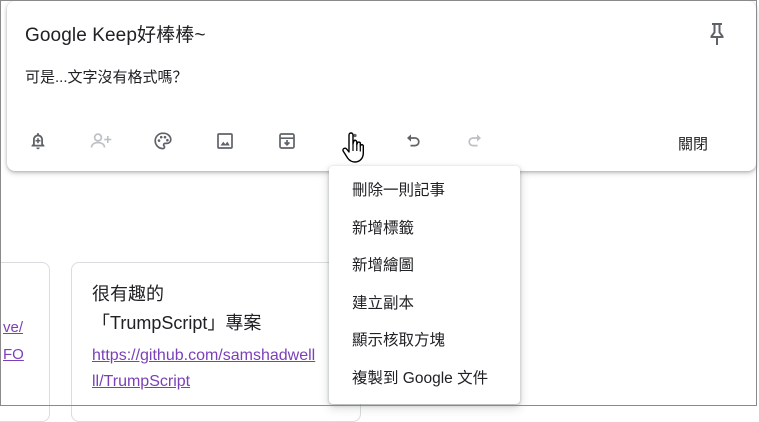 This screenshot has width=759, height=422. What do you see at coordinates (424, 229) in the screenshot?
I see `menu-item-add-label: 新增標籤` at bounding box center [424, 229].